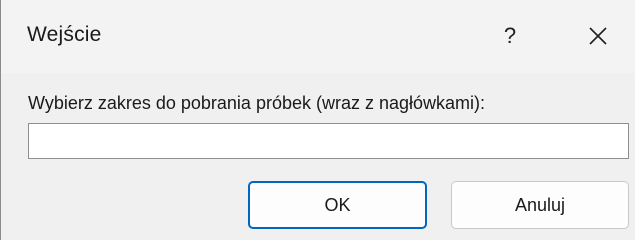 The height and width of the screenshot is (241, 636). Describe the element at coordinates (540, 205) in the screenshot. I see `cancel-button: Anuluj` at that location.